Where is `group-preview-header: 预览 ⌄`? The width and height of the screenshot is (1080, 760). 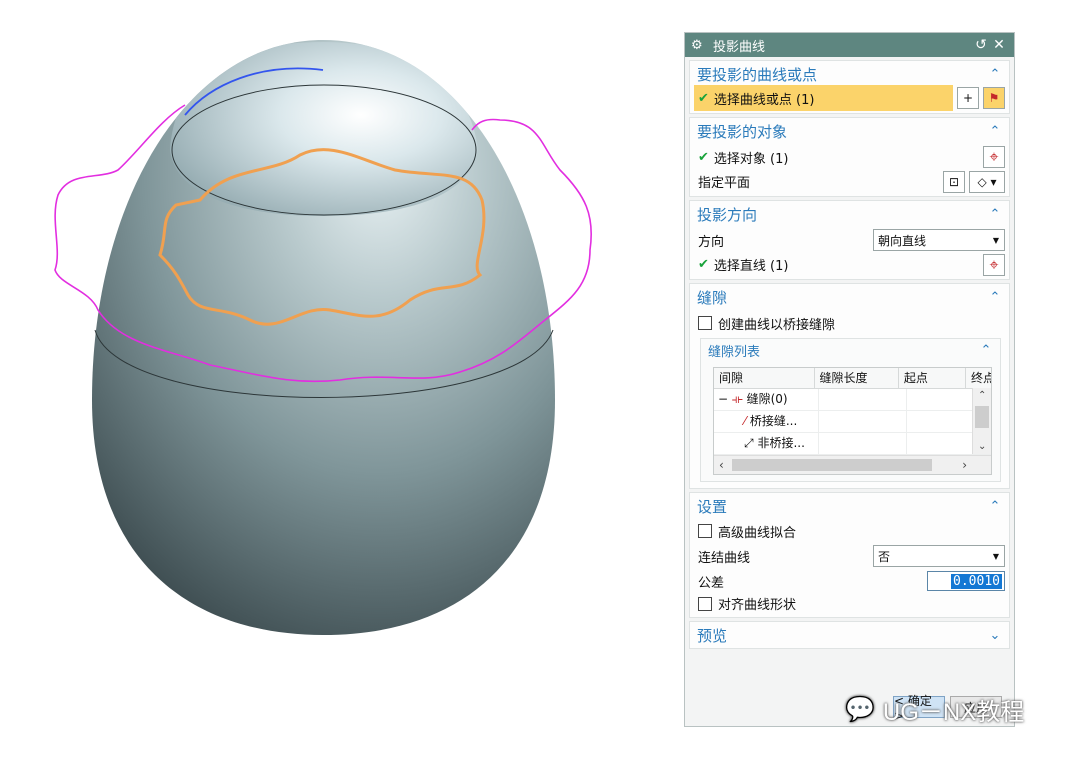
group-preview-header: 预览 ⌄ is located at coordinates (849, 635).